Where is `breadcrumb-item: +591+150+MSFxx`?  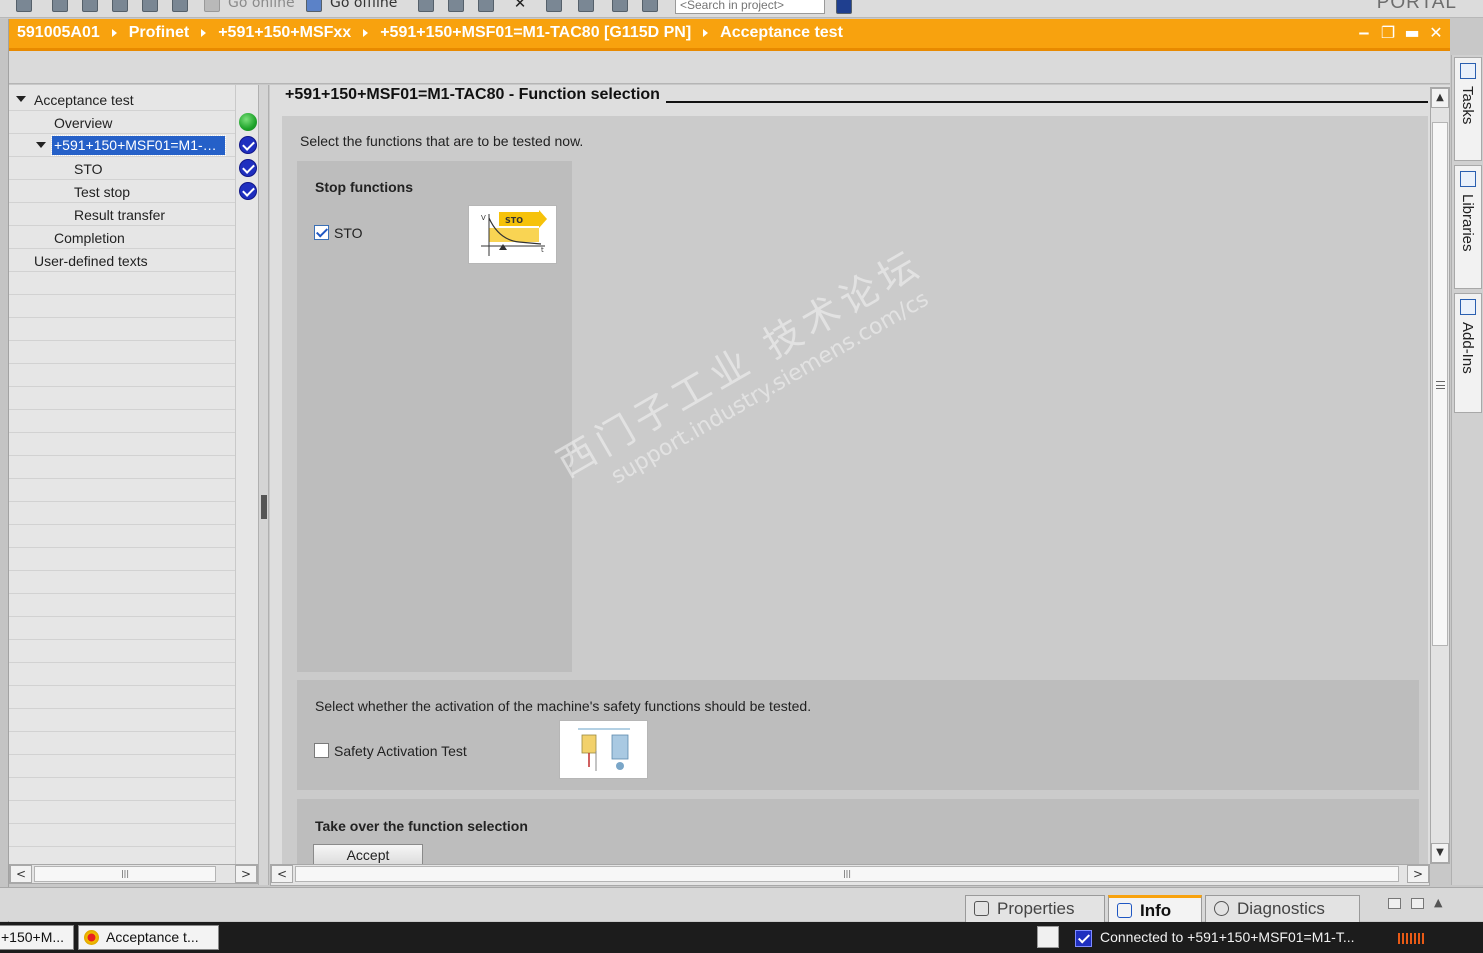 breadcrumb-item: +591+150+MSFxx is located at coordinates (284, 33).